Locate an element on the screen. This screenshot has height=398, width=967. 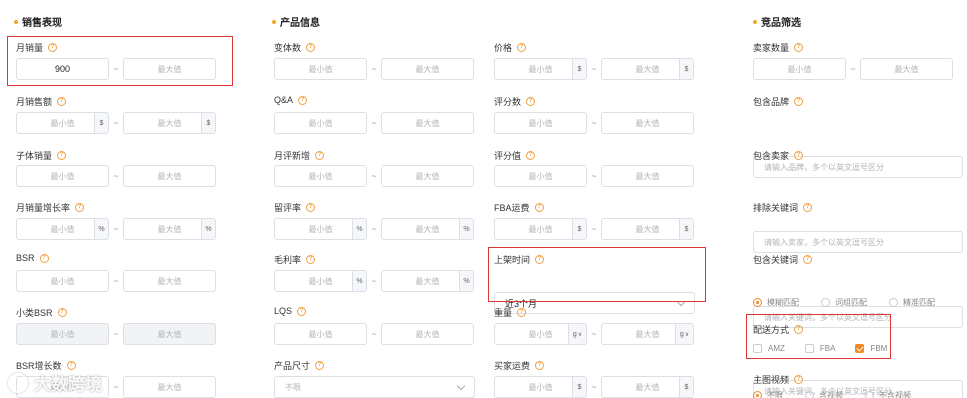
qa-min-input: 最小值 is located at coordinates (320, 123).